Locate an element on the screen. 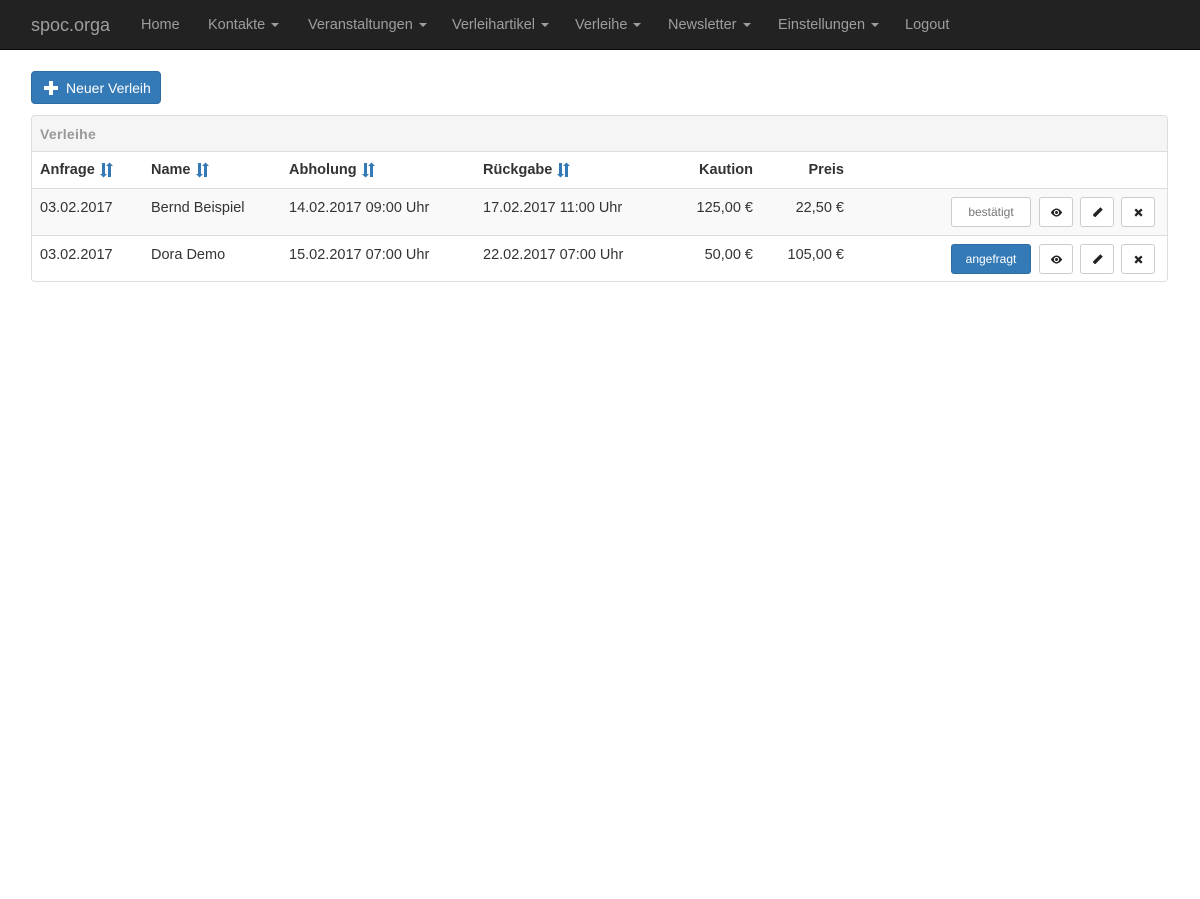  cell-preis: 105,00 € is located at coordinates (815, 255).